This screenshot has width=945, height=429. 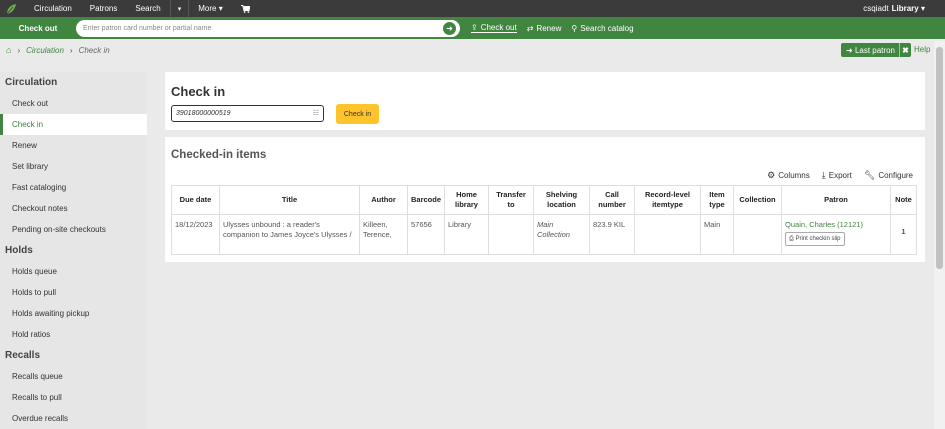 I want to click on more-caret-icon: ▾, so click(x=220, y=8).